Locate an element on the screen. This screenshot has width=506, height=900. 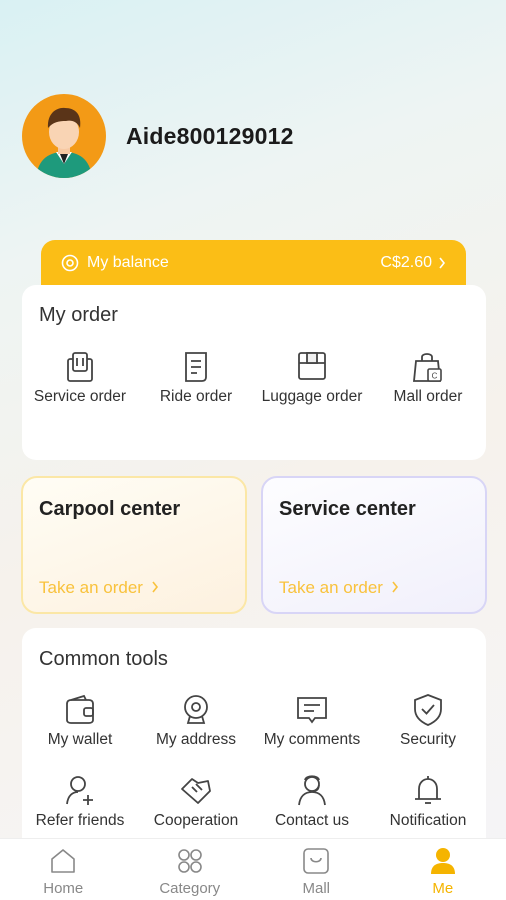
my-wallet-button: My wallet is located at coordinates (80, 720).